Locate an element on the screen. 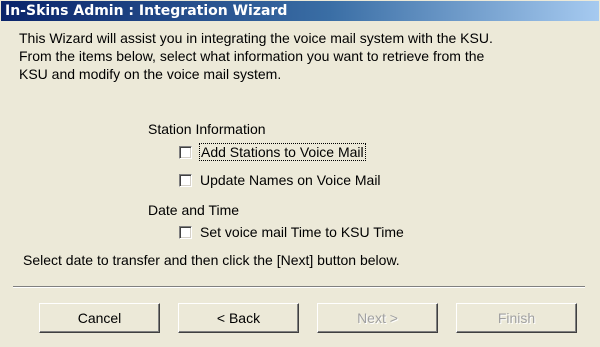 This screenshot has height=347, width=600. cancel-button-label: Cancel is located at coordinates (99, 318).